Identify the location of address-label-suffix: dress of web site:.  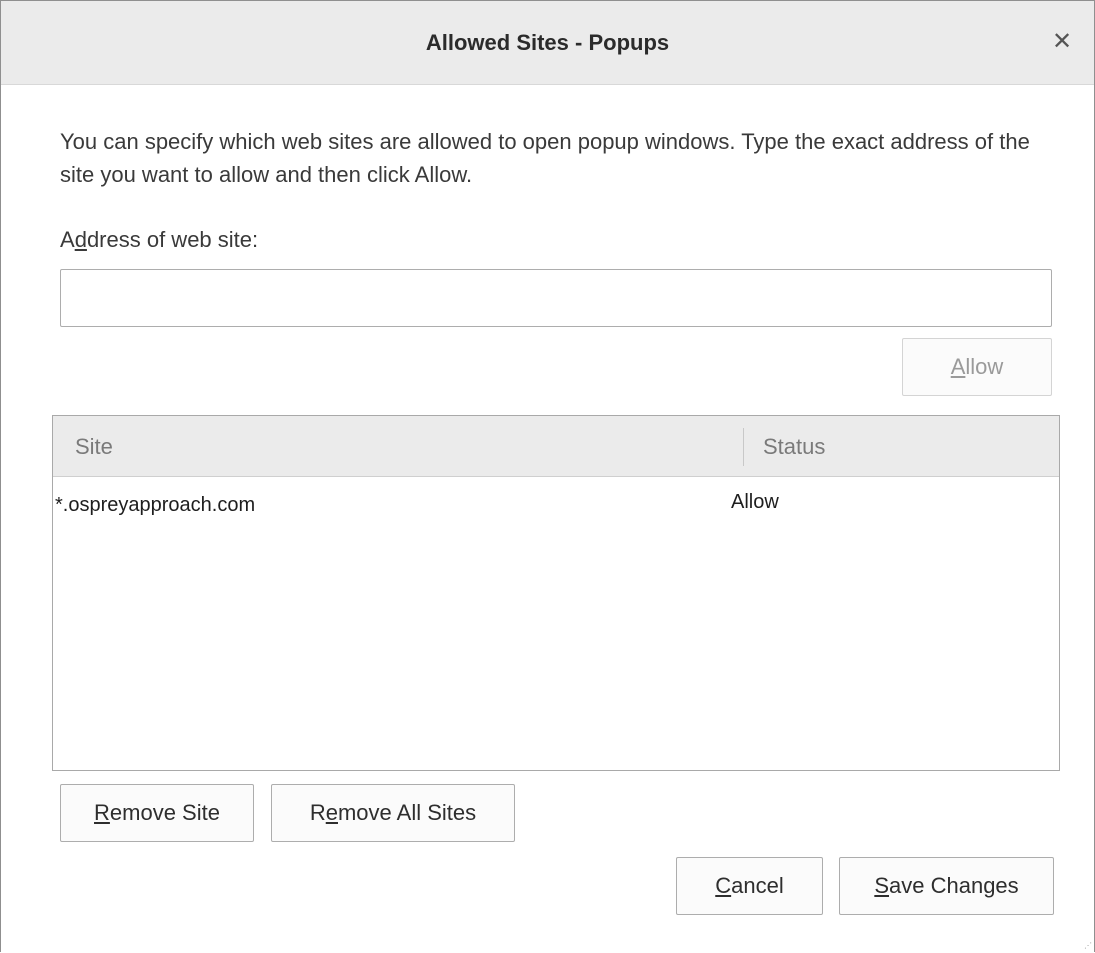
(172, 239).